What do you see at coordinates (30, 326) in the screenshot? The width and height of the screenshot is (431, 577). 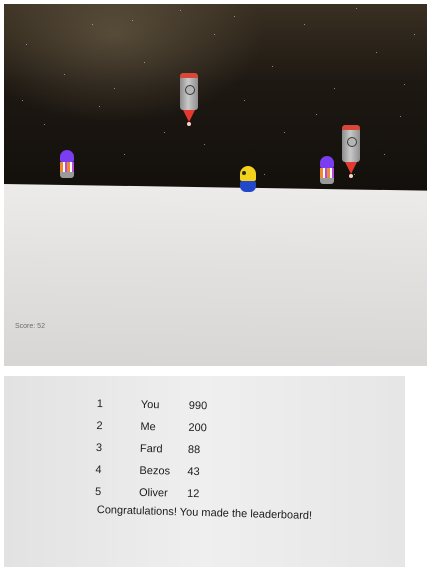 I see `score-label: Score: 52` at bounding box center [30, 326].